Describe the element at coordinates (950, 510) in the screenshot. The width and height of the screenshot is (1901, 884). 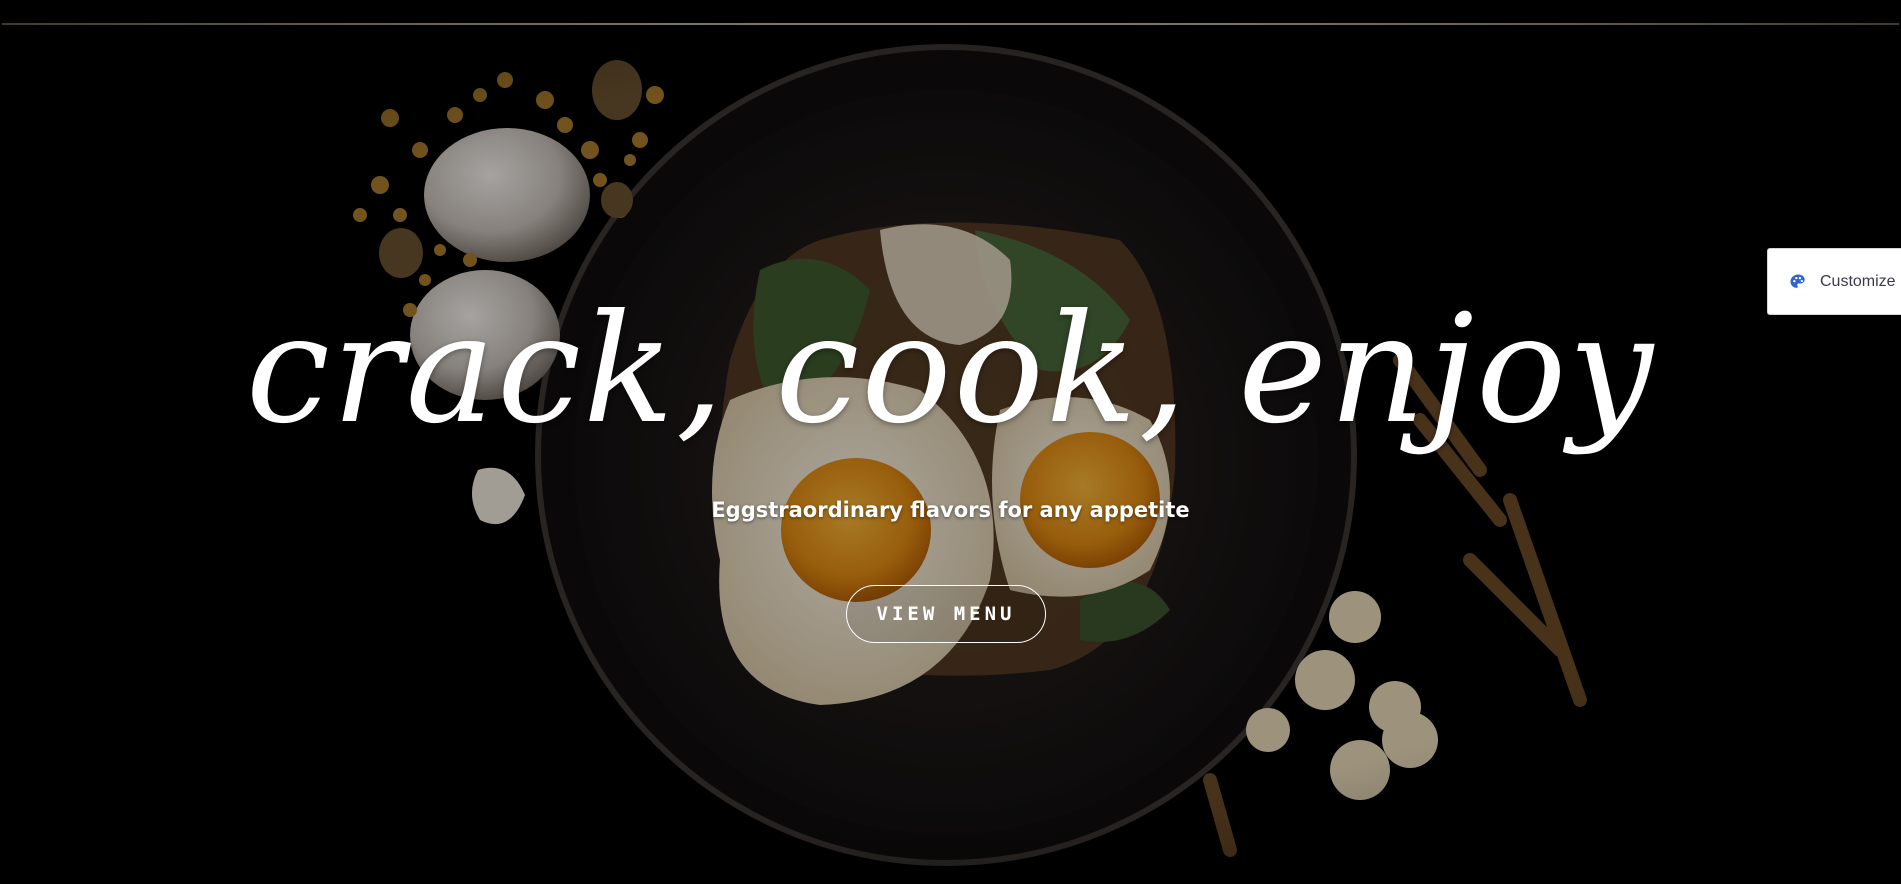
I see `hero-subtitle: Eggstraordinary flavors for any appetite` at that location.